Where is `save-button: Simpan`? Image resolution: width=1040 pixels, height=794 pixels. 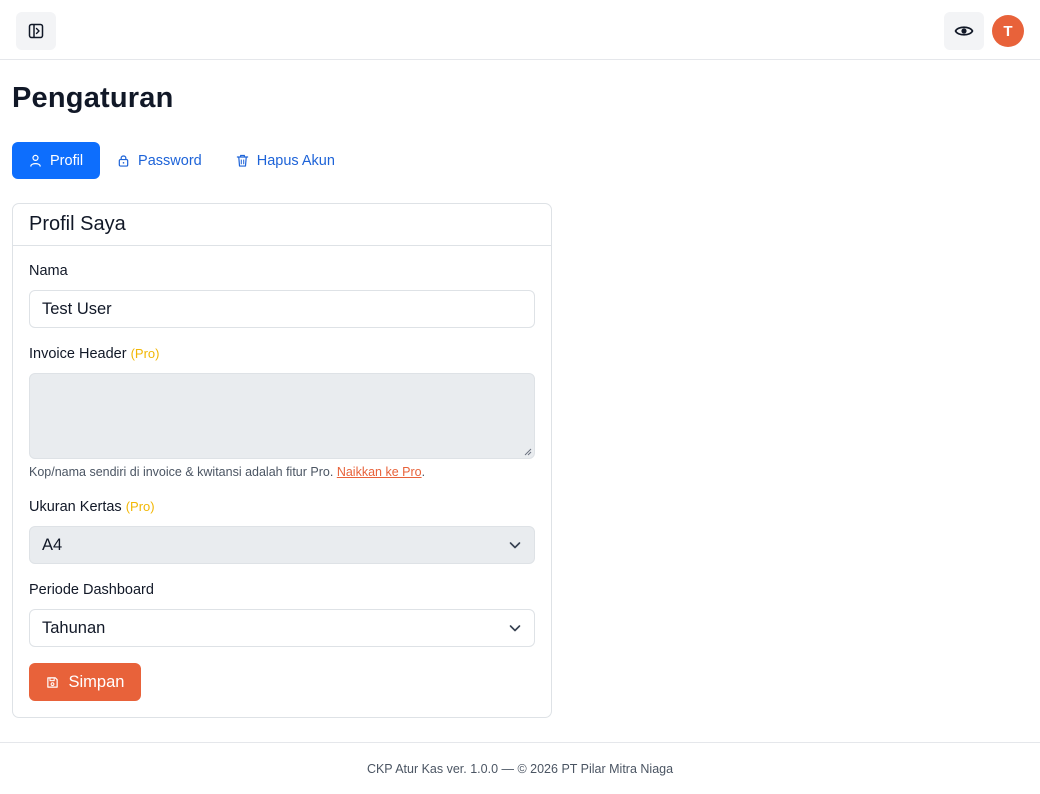
save-button: Simpan is located at coordinates (85, 682).